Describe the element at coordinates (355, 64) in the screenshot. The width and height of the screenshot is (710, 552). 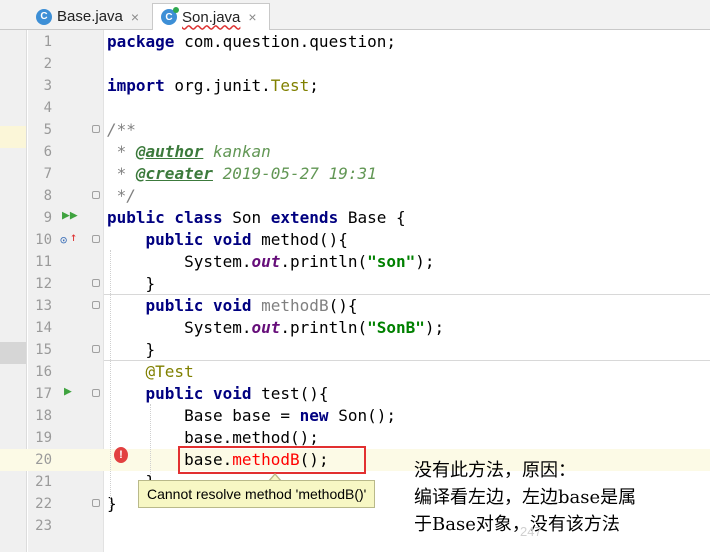
I see `code-line: 2` at that location.